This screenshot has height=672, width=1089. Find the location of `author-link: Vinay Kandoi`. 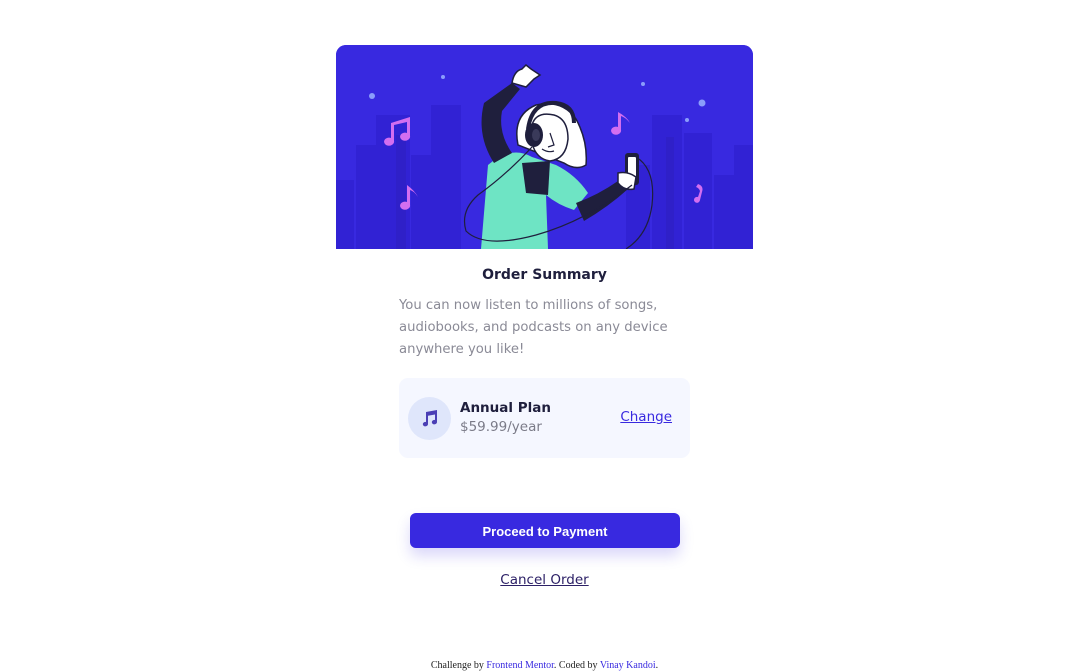

author-link: Vinay Kandoi is located at coordinates (628, 665).